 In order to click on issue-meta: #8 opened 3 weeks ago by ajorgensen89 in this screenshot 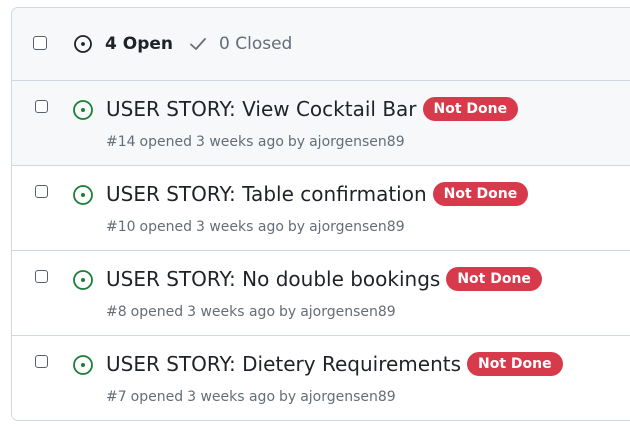, I will do `click(253, 312)`.